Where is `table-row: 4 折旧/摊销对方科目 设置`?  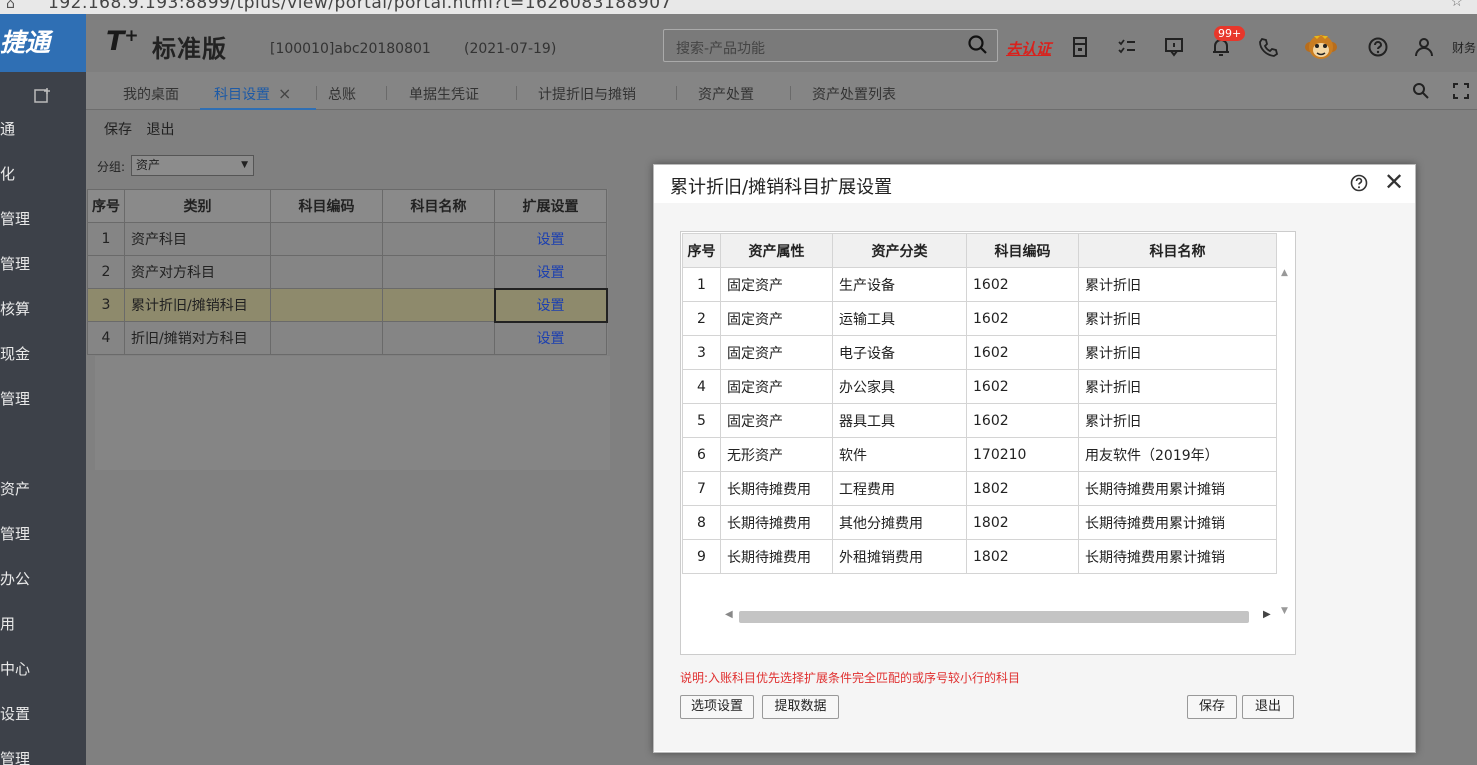 table-row: 4 折旧/摊销对方科目 设置 is located at coordinates (347, 338).